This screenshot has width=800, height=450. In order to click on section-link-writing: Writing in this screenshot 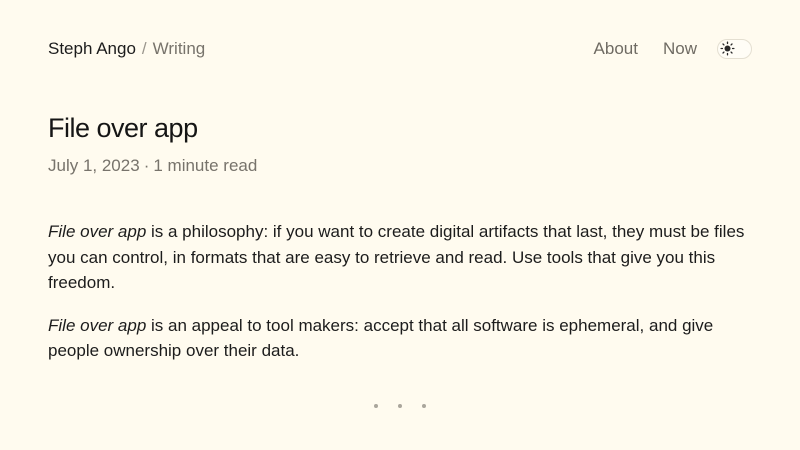, I will do `click(179, 49)`.